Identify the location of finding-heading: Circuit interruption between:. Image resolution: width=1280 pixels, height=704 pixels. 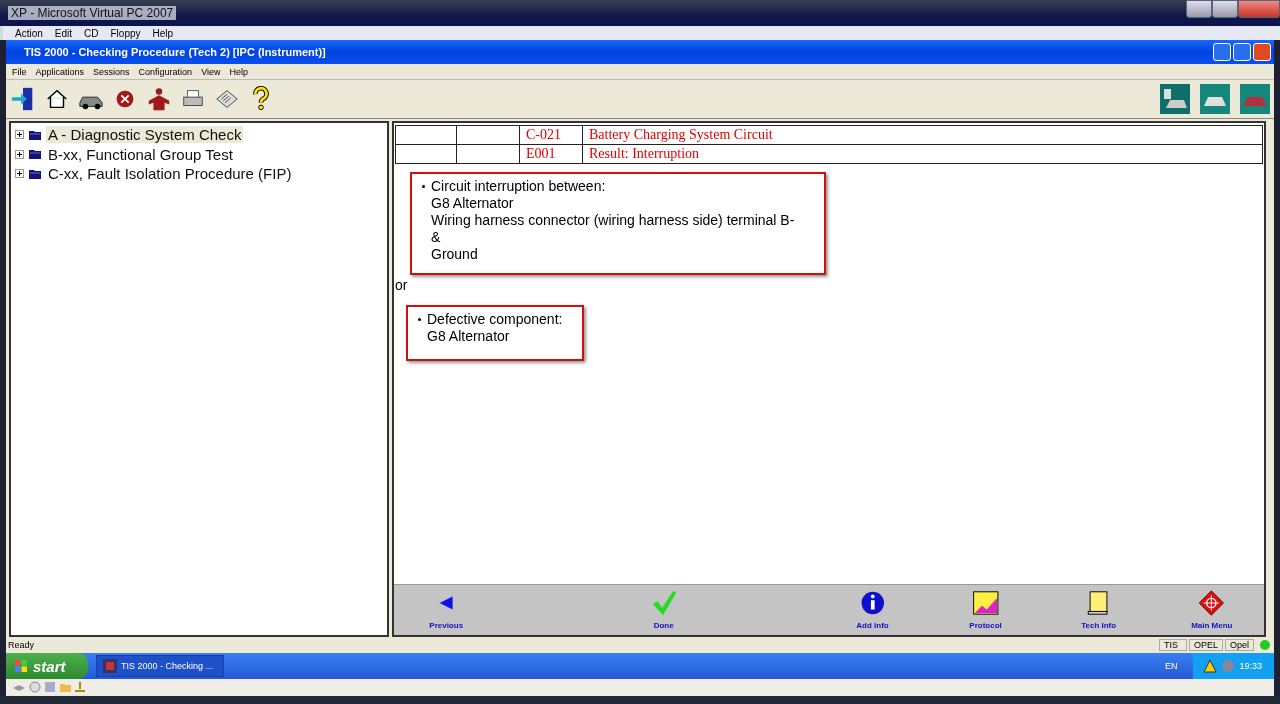
(518, 186).